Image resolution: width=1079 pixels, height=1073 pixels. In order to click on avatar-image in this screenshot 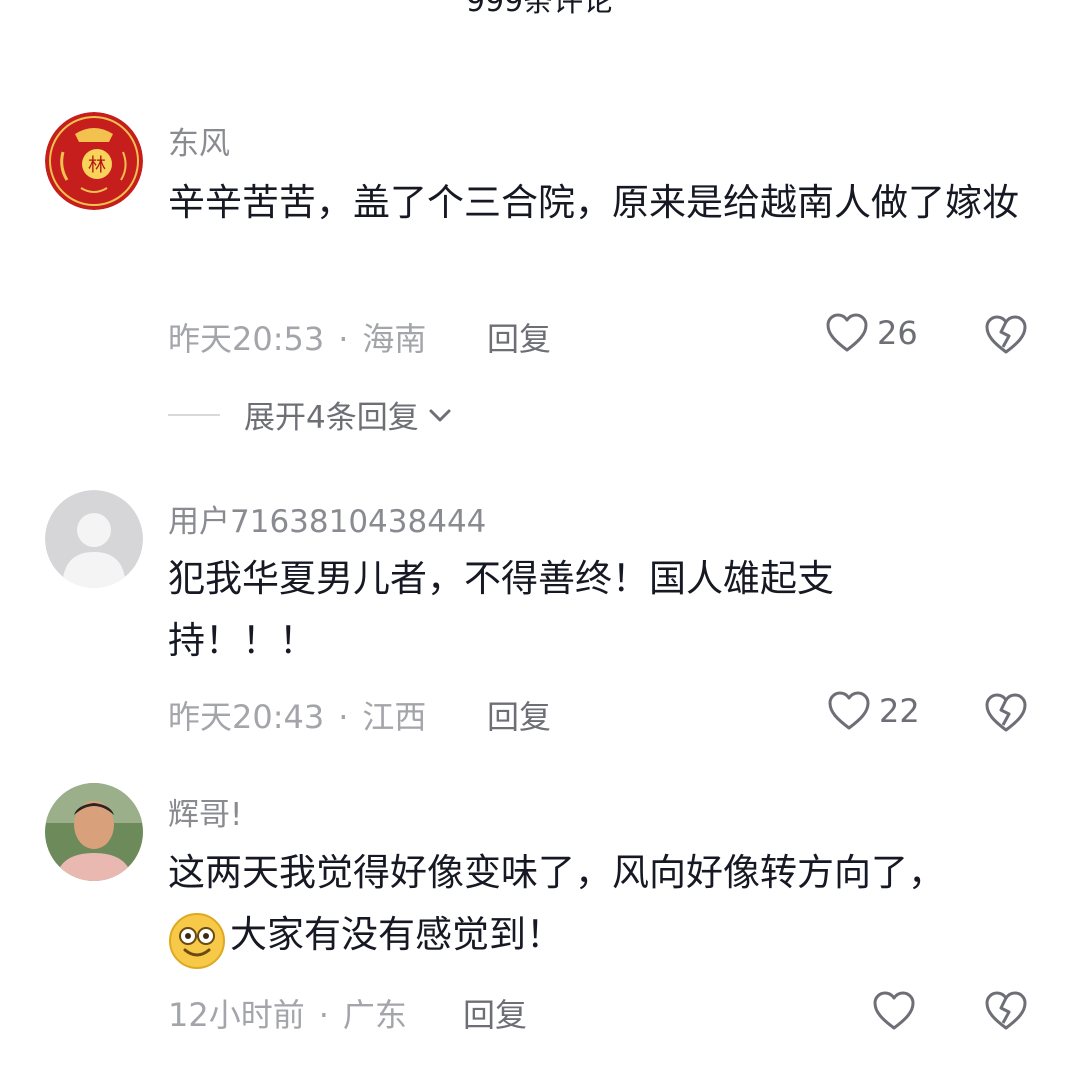, I will do `click(94, 832)`.